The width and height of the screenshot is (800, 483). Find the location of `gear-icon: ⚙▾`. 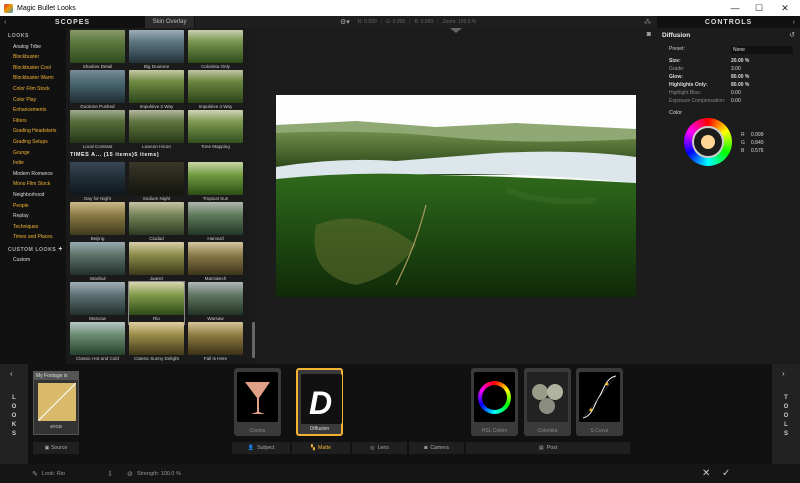

gear-icon: ⚙▾ is located at coordinates (345, 22).